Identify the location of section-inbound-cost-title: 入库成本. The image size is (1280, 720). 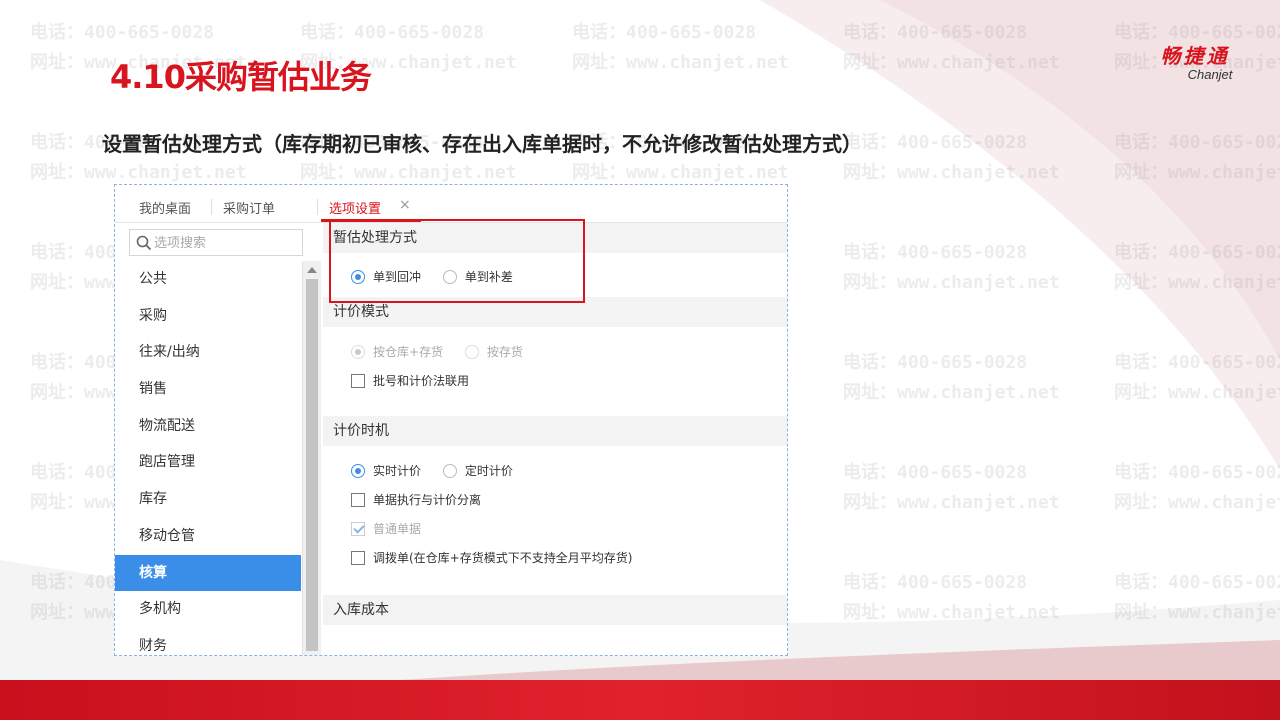
(555, 610).